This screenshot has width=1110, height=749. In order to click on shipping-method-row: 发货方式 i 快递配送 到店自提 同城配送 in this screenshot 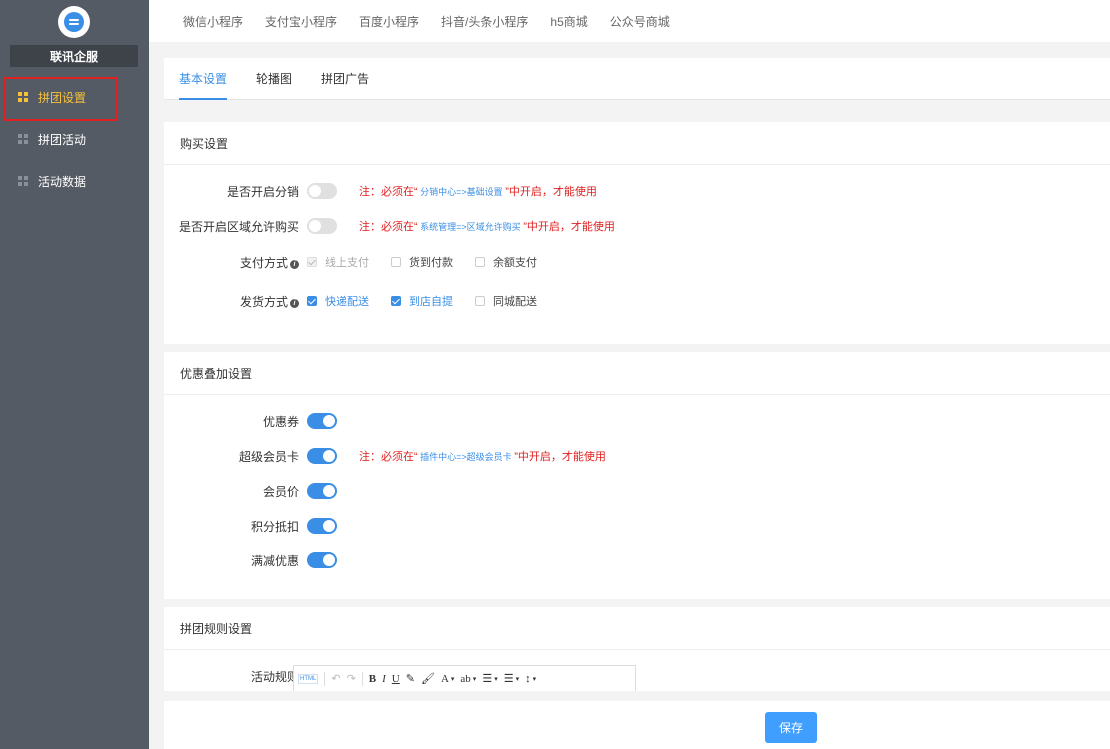, I will do `click(637, 301)`.